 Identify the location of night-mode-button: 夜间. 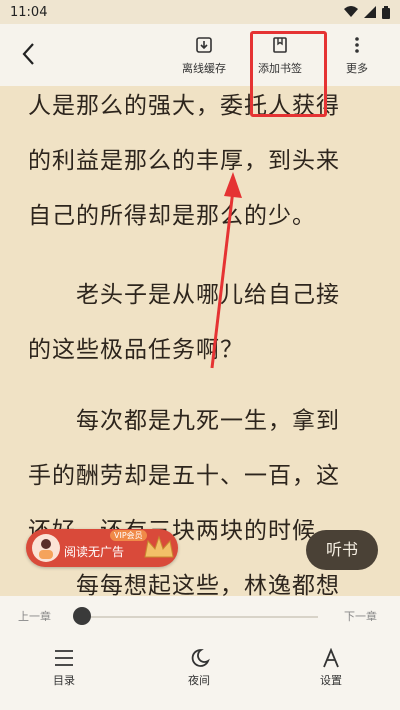
(199, 668).